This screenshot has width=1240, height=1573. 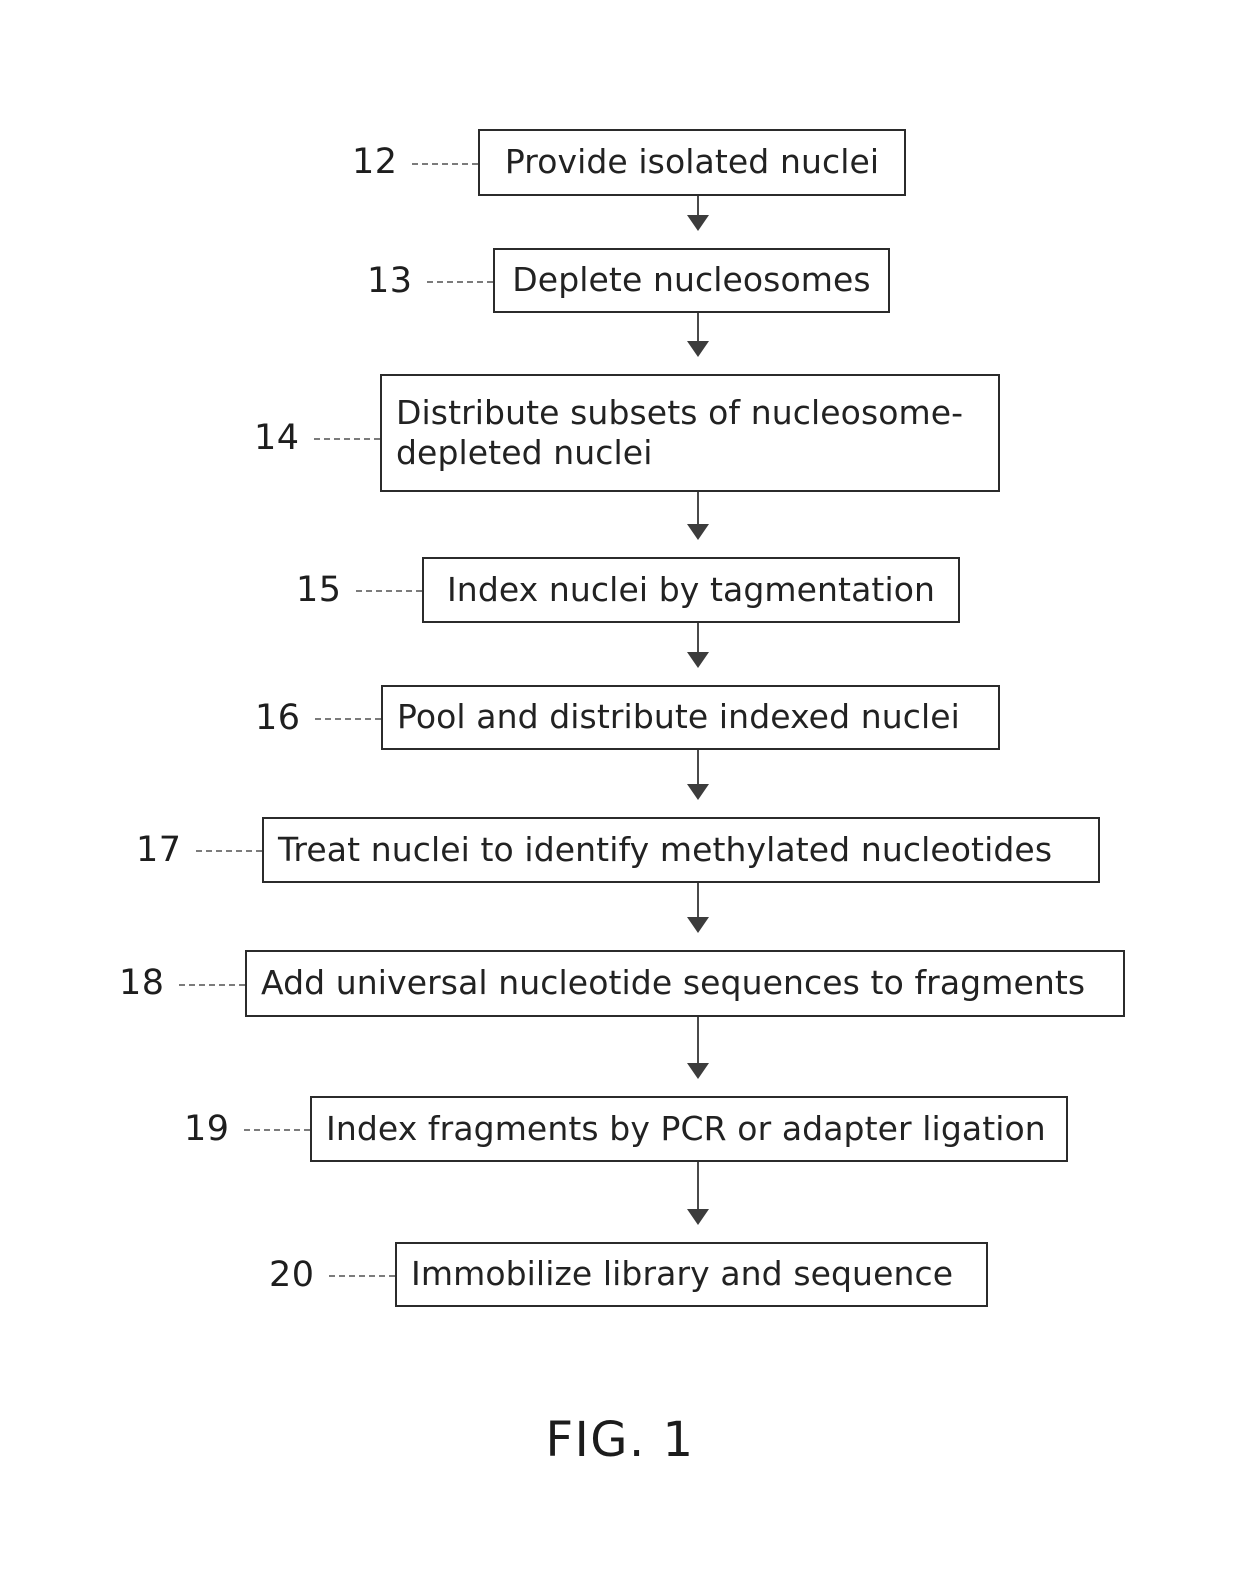 What do you see at coordinates (682, 1274) in the screenshot?
I see `process-step-label-20: Immobilize library and sequence` at bounding box center [682, 1274].